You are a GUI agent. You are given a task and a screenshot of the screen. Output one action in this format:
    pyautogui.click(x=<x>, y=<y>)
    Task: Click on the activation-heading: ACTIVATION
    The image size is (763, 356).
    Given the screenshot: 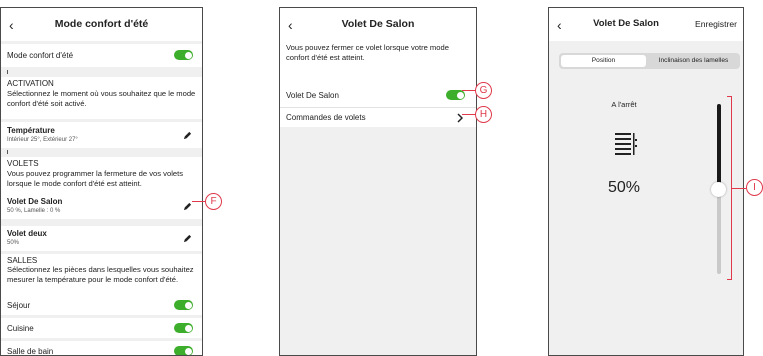 What is the action you would take?
    pyautogui.click(x=30, y=83)
    